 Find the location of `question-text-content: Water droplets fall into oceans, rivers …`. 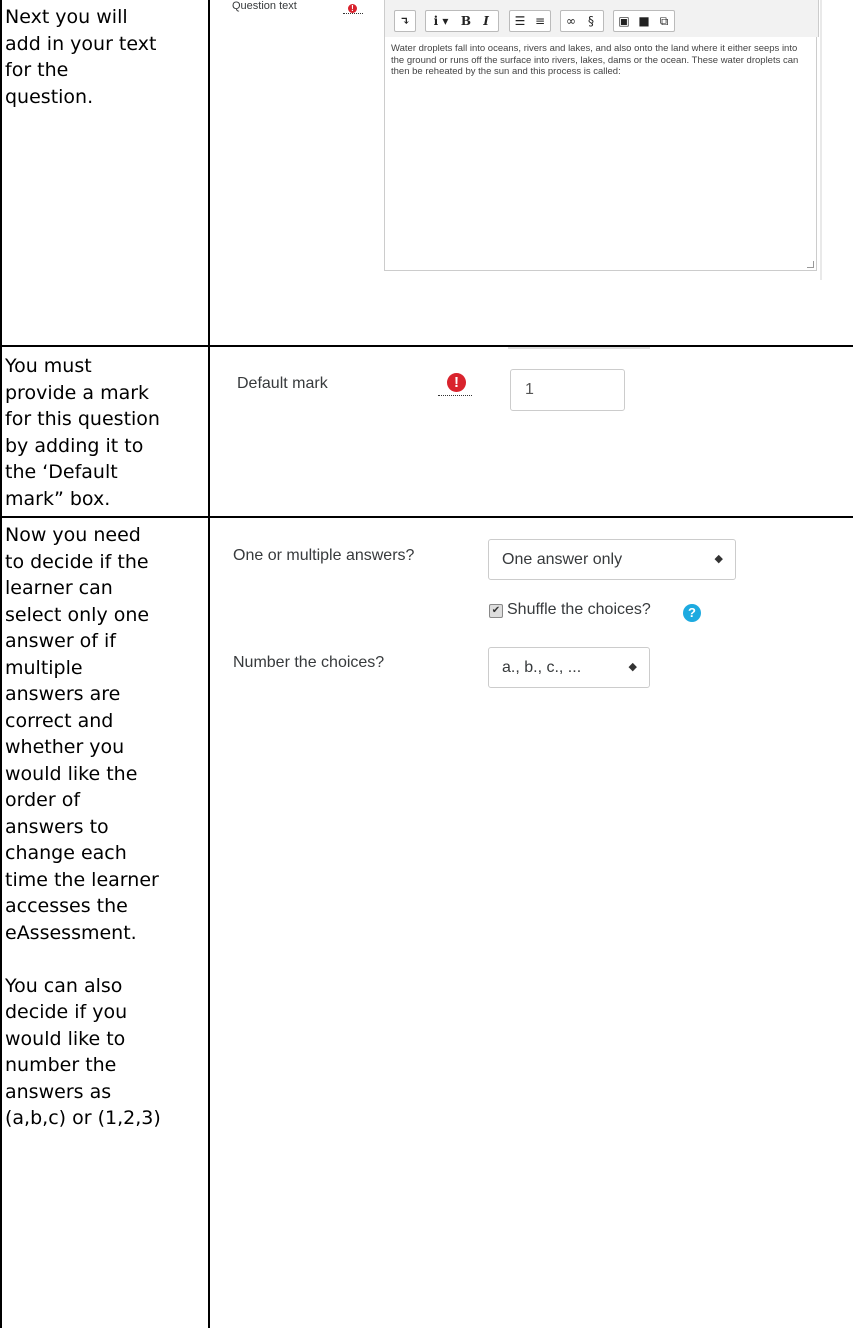

question-text-content: Water droplets fall into oceans, rivers … is located at coordinates (595, 60).